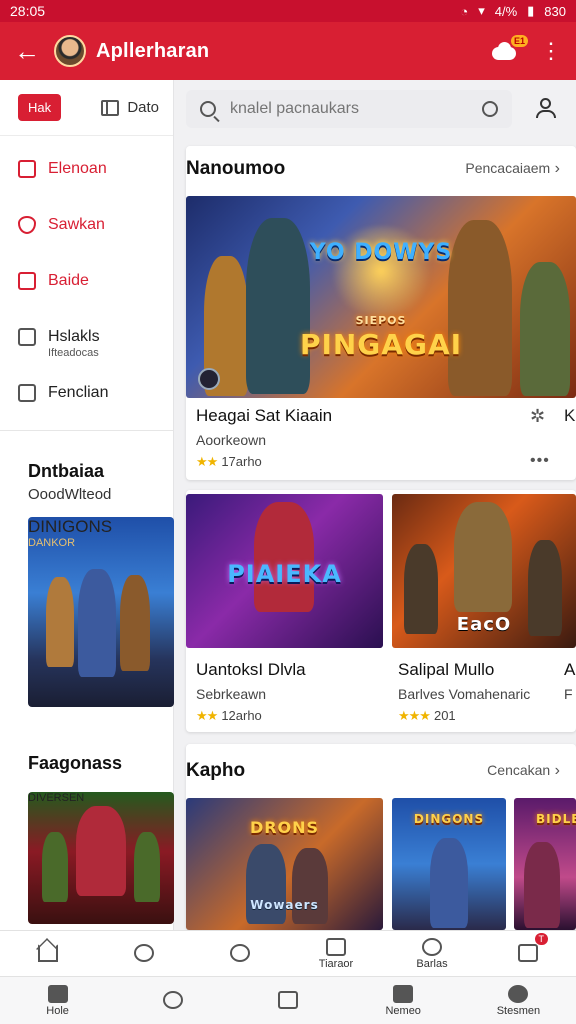 This screenshot has width=576, height=1024. What do you see at coordinates (27, 169) in the screenshot?
I see `bookmark-icon` at bounding box center [27, 169].